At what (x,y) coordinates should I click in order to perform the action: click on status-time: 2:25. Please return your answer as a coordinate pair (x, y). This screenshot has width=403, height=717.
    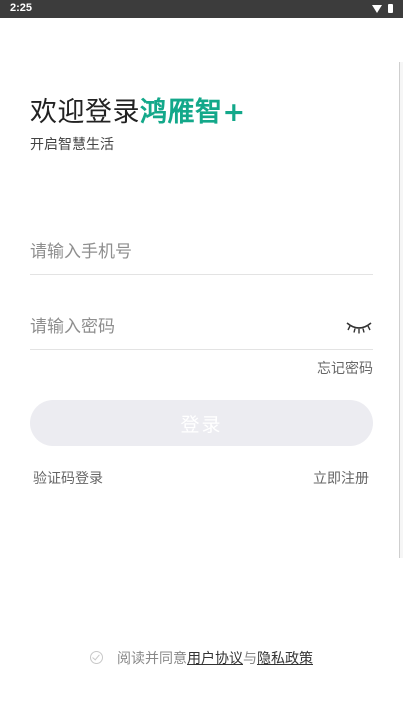
    Looking at the image, I should click on (21, 8).